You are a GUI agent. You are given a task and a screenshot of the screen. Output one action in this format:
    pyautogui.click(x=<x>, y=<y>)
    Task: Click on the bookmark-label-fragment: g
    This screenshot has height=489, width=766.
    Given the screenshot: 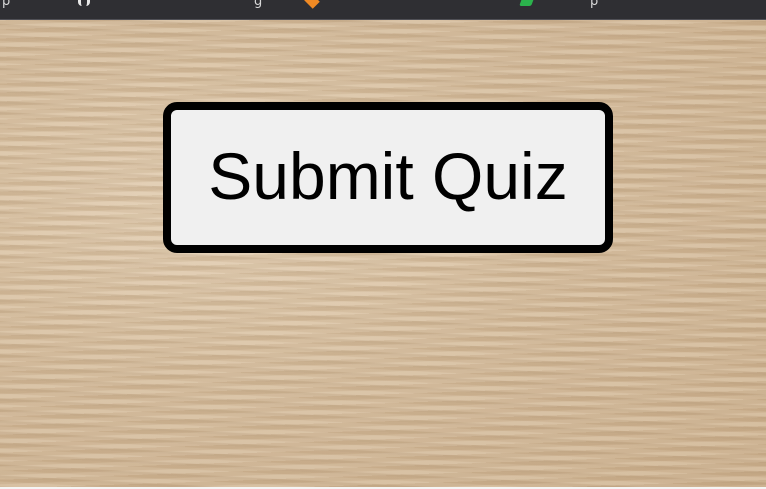 What is the action you would take?
    pyautogui.click(x=258, y=4)
    